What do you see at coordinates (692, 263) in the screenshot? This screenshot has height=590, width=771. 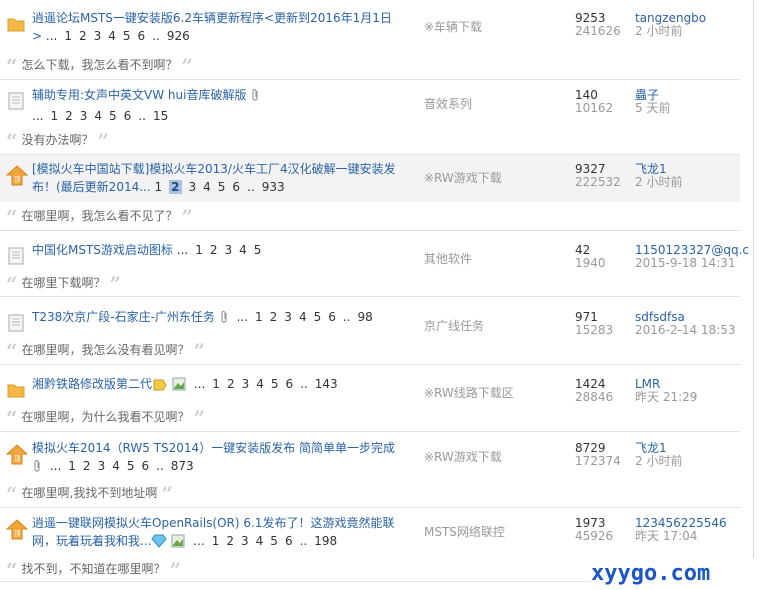 I see `last-post-time: 2015-9-18 14:31` at bounding box center [692, 263].